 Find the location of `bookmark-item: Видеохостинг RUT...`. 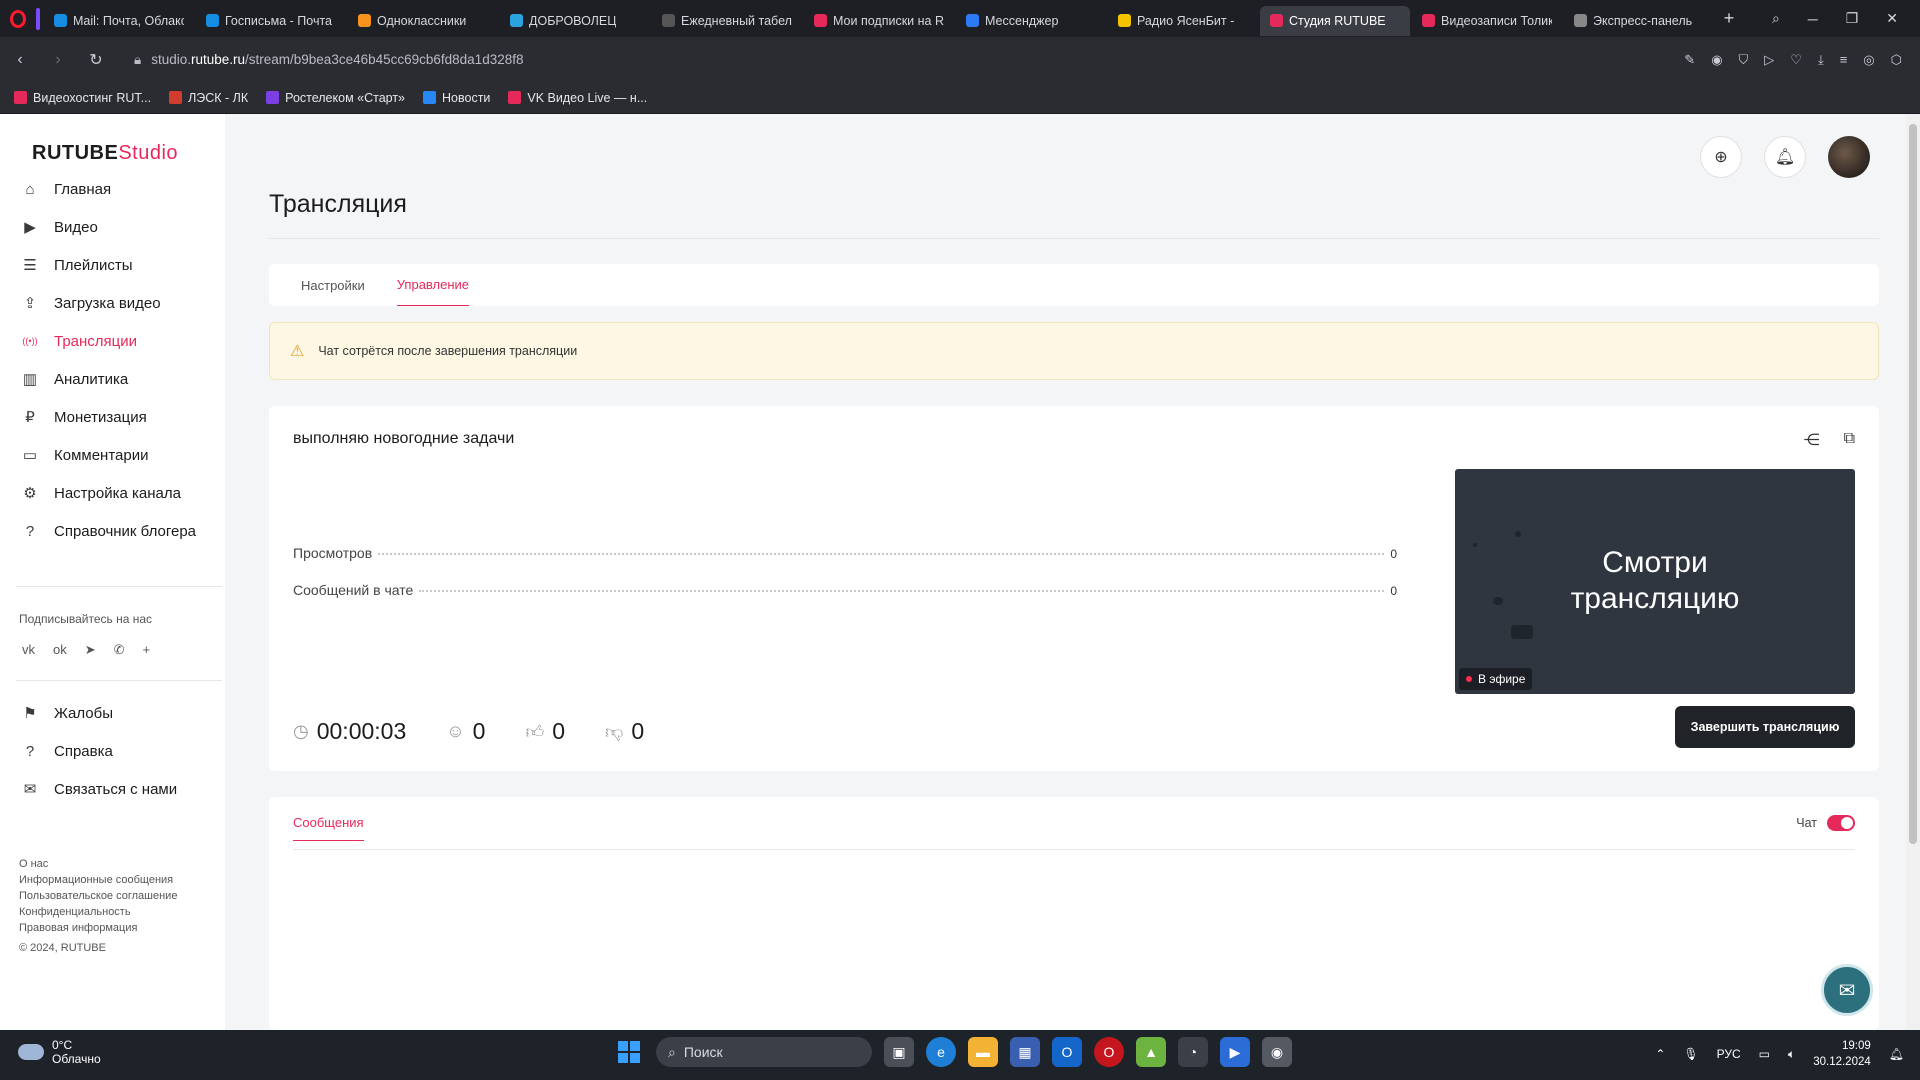

bookmark-item: Видеохостинг RUT... is located at coordinates (82, 98).